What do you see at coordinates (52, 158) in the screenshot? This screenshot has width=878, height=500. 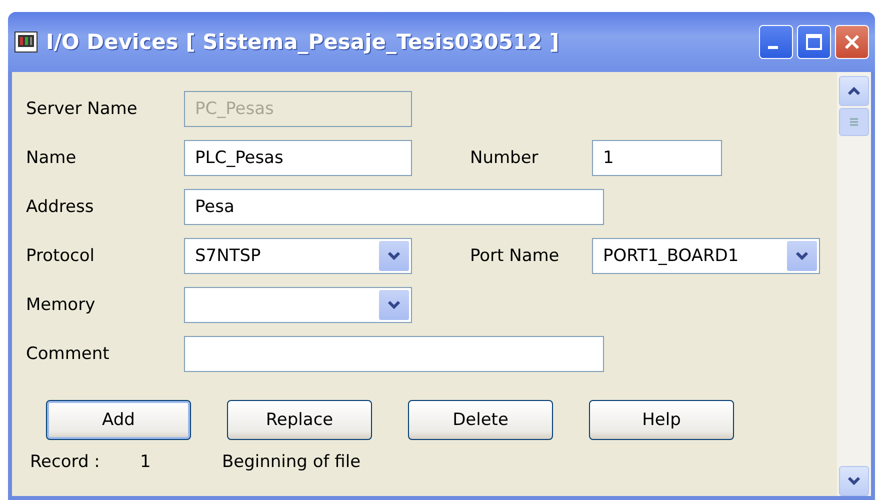 I see `field-label: Name` at bounding box center [52, 158].